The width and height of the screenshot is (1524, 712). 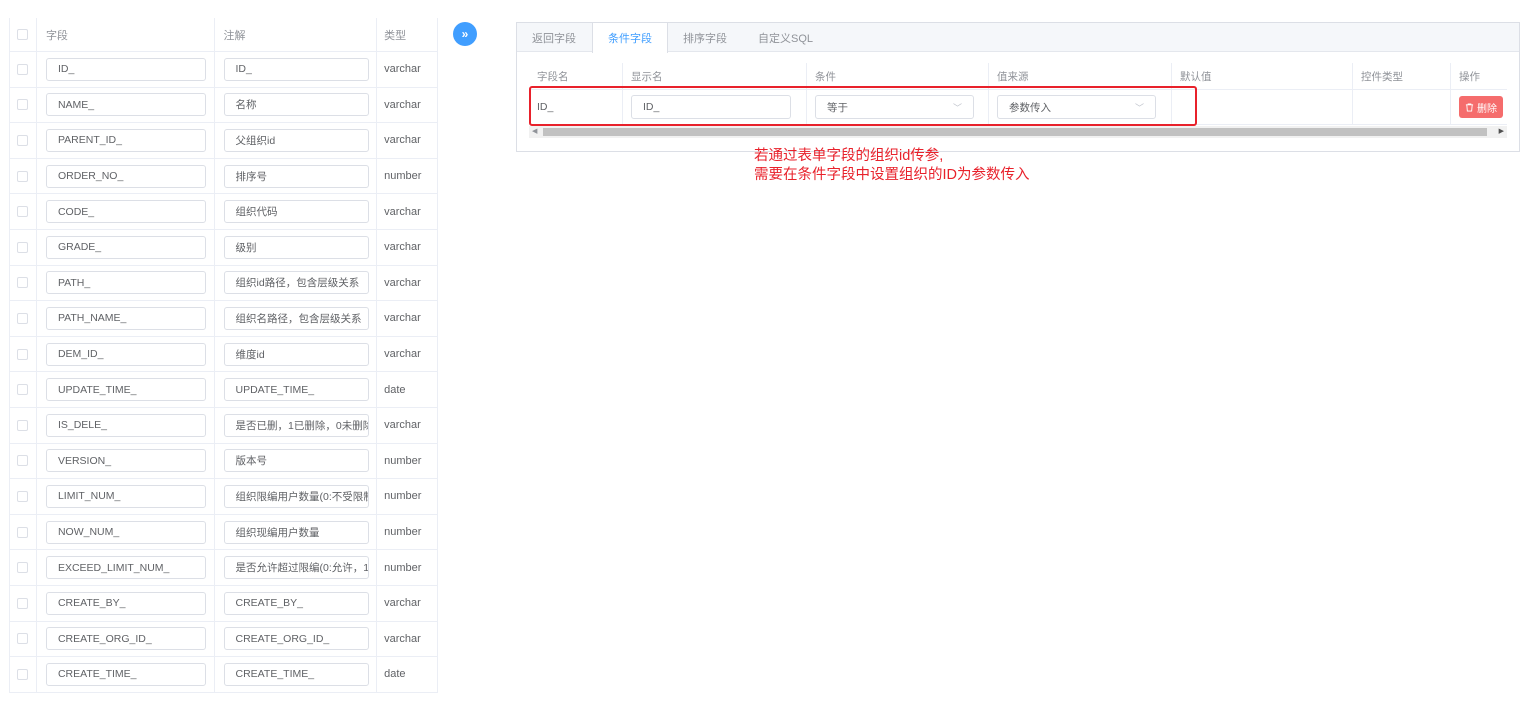 I want to click on field-input: CREATE_TIME_, so click(x=125, y=674).